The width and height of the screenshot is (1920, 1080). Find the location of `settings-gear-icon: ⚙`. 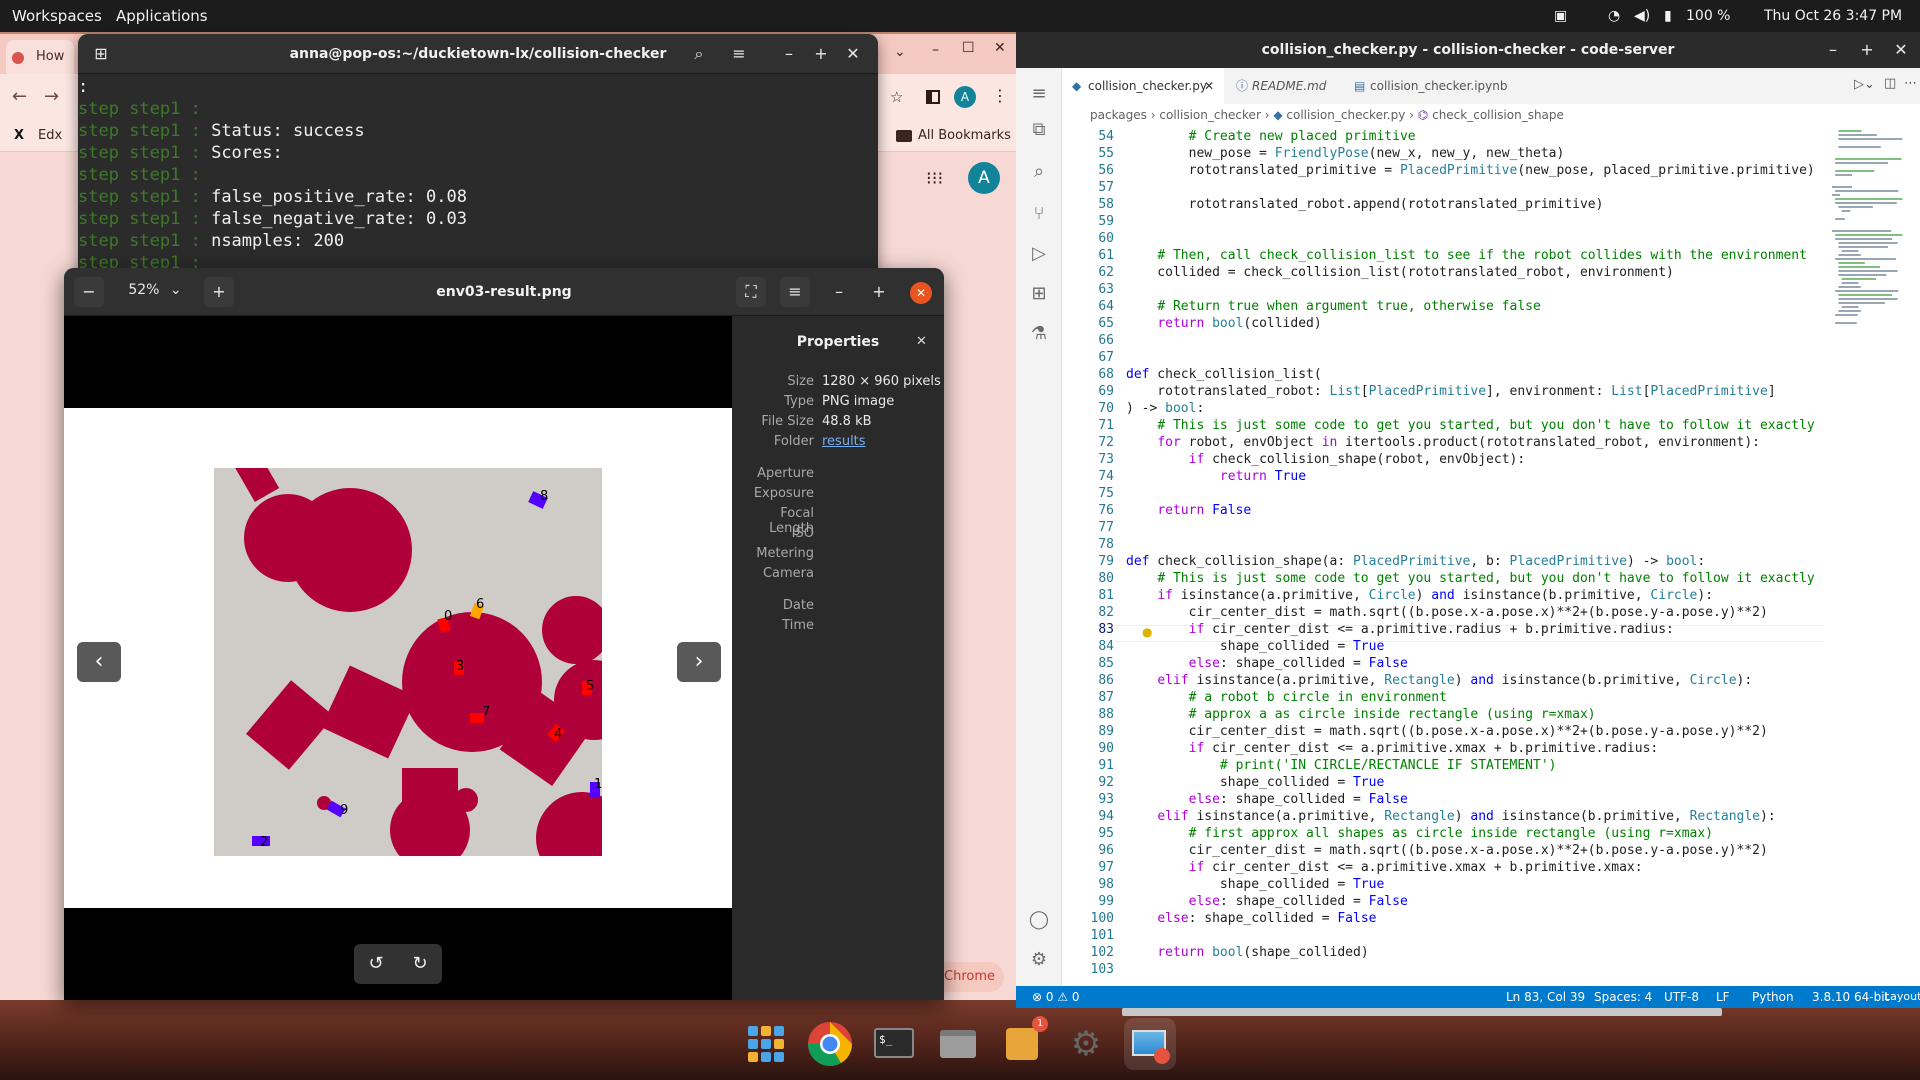

settings-gear-icon: ⚙ is located at coordinates (1039, 960).